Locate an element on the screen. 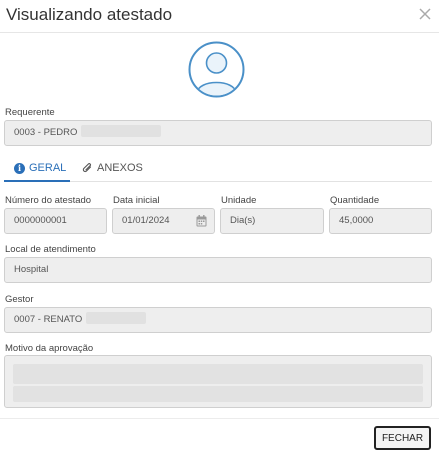  footer-divider is located at coordinates (219, 418).